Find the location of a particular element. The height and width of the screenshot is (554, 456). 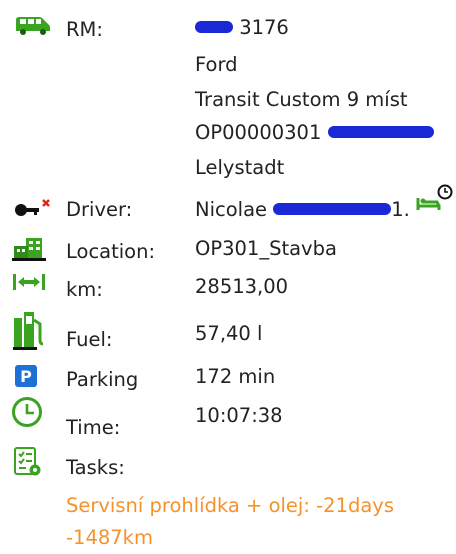

task-alert-line2: -1487km is located at coordinates (109, 537).